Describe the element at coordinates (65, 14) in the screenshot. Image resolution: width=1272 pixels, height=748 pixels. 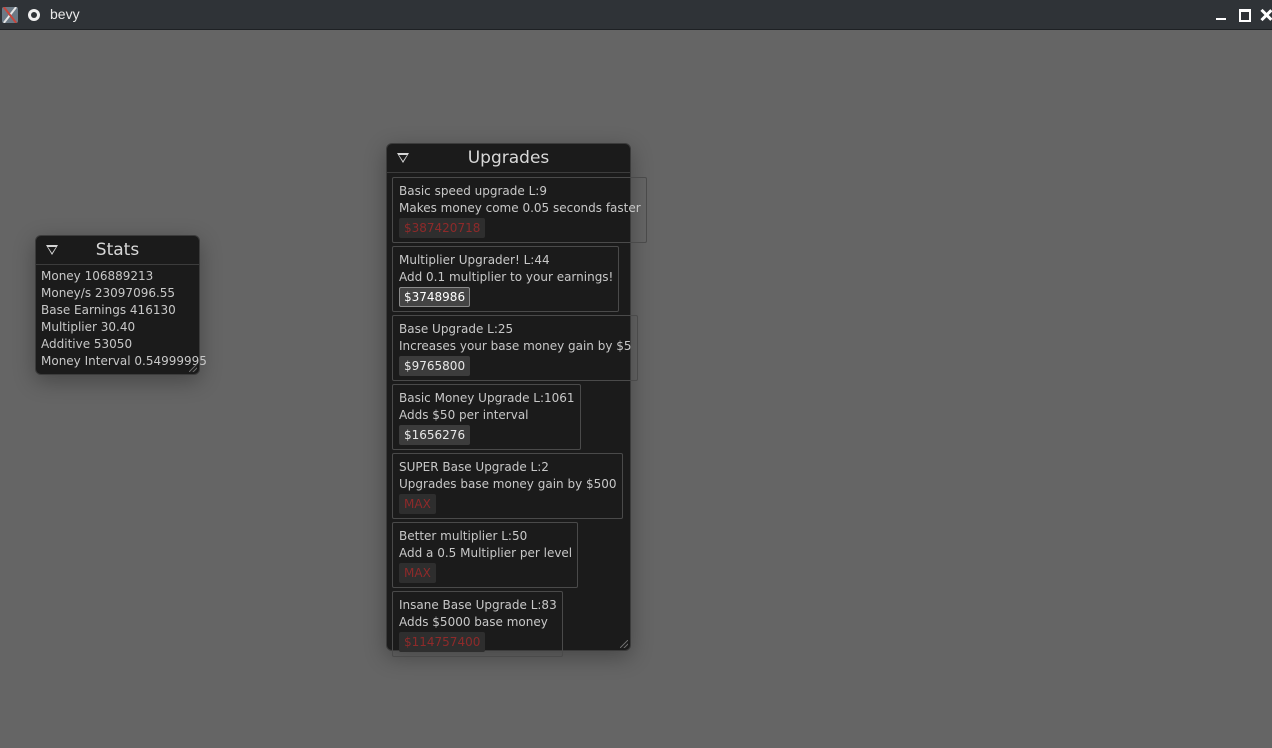
I see `window-title: bevy` at that location.